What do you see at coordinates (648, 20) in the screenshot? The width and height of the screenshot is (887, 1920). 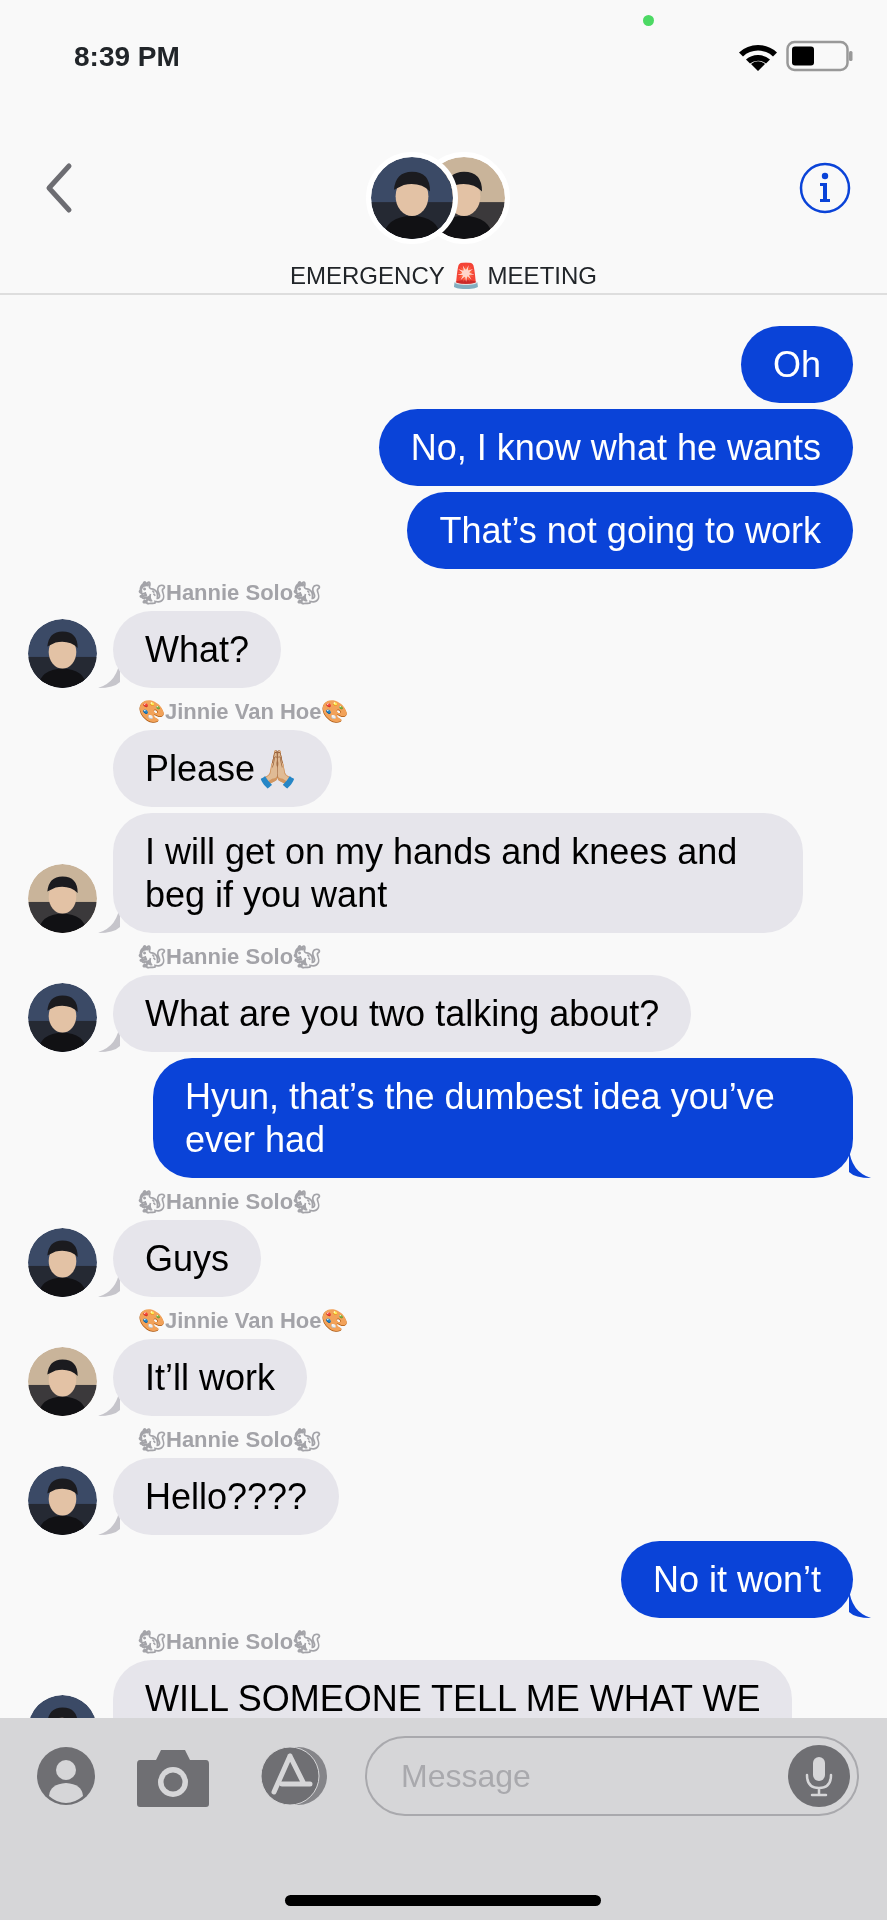 I see `indicator-dot` at bounding box center [648, 20].